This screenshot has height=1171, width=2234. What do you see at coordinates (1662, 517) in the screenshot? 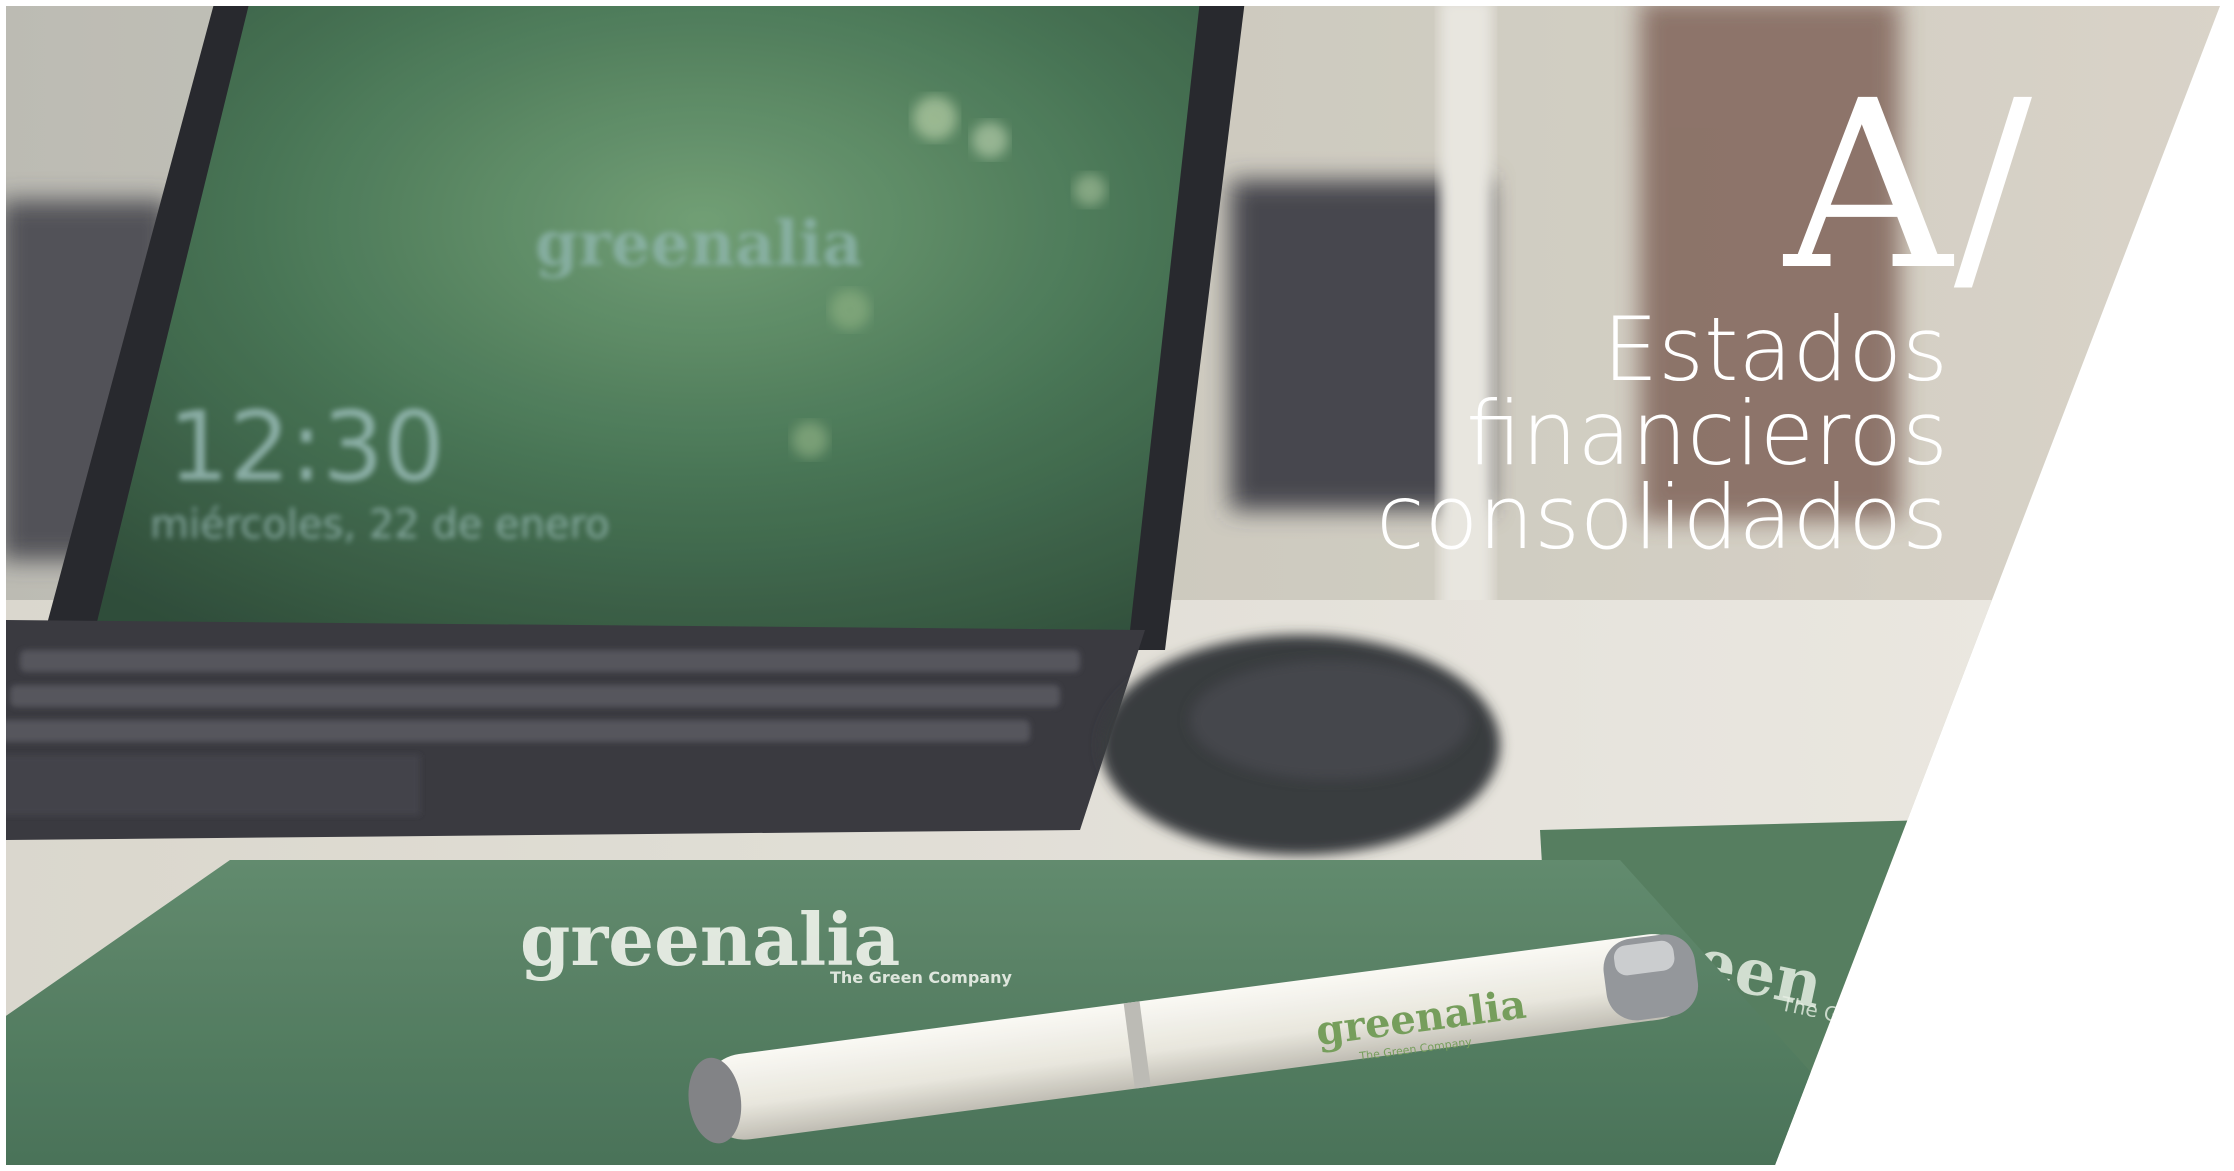
I see `section-heading-line-3: consolidados` at bounding box center [1662, 517].